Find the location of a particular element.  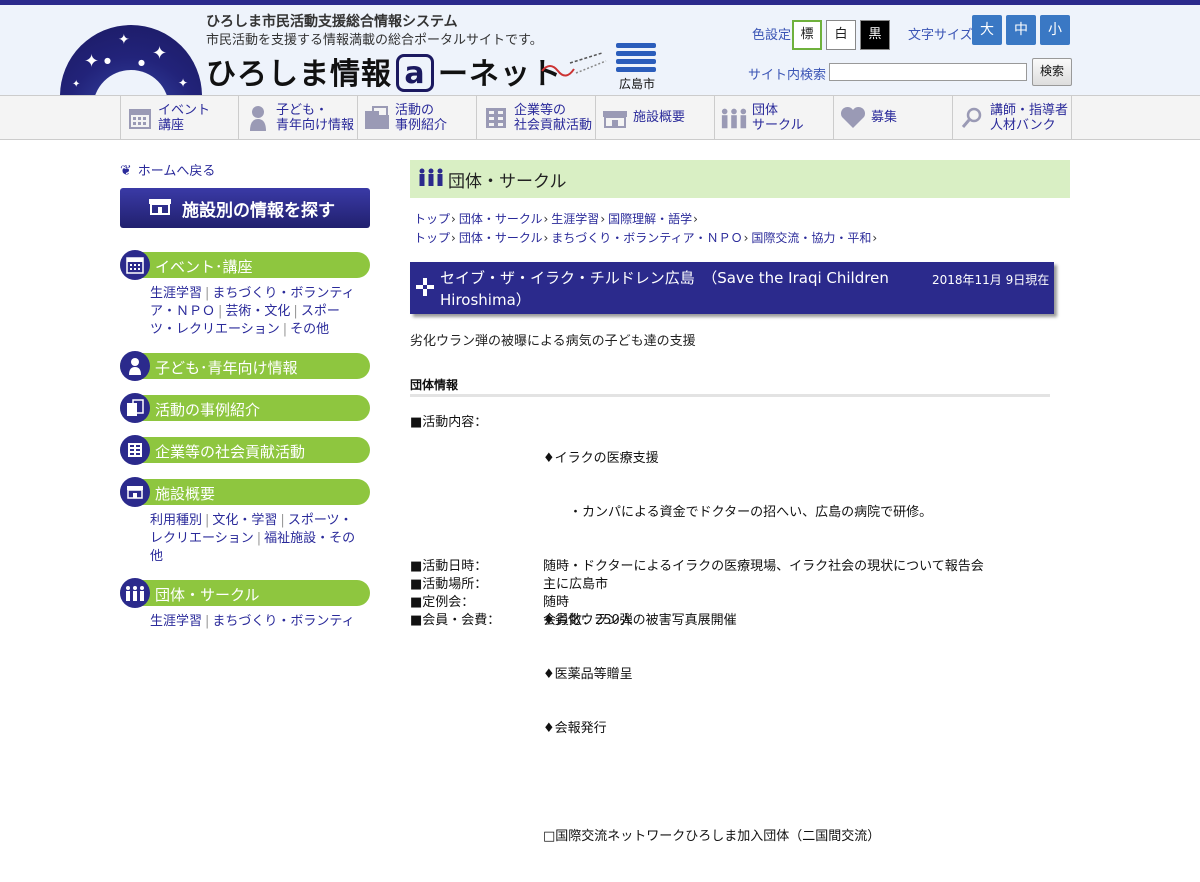

category-label: 施設概要 is located at coordinates (185, 494).